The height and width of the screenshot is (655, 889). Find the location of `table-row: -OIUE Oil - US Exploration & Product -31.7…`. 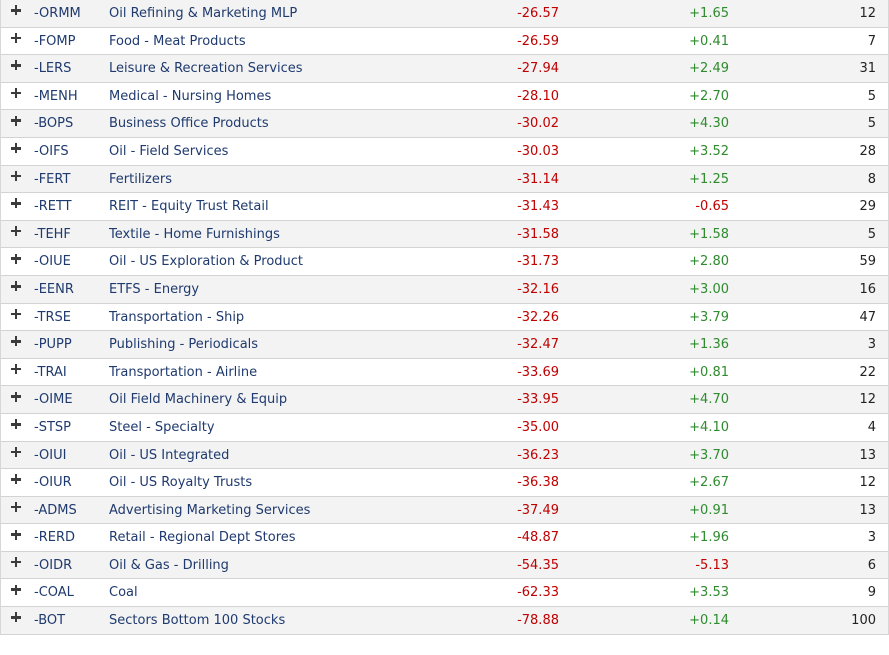

table-row: -OIUE Oil - US Exploration & Product -31.7… is located at coordinates (444, 262).